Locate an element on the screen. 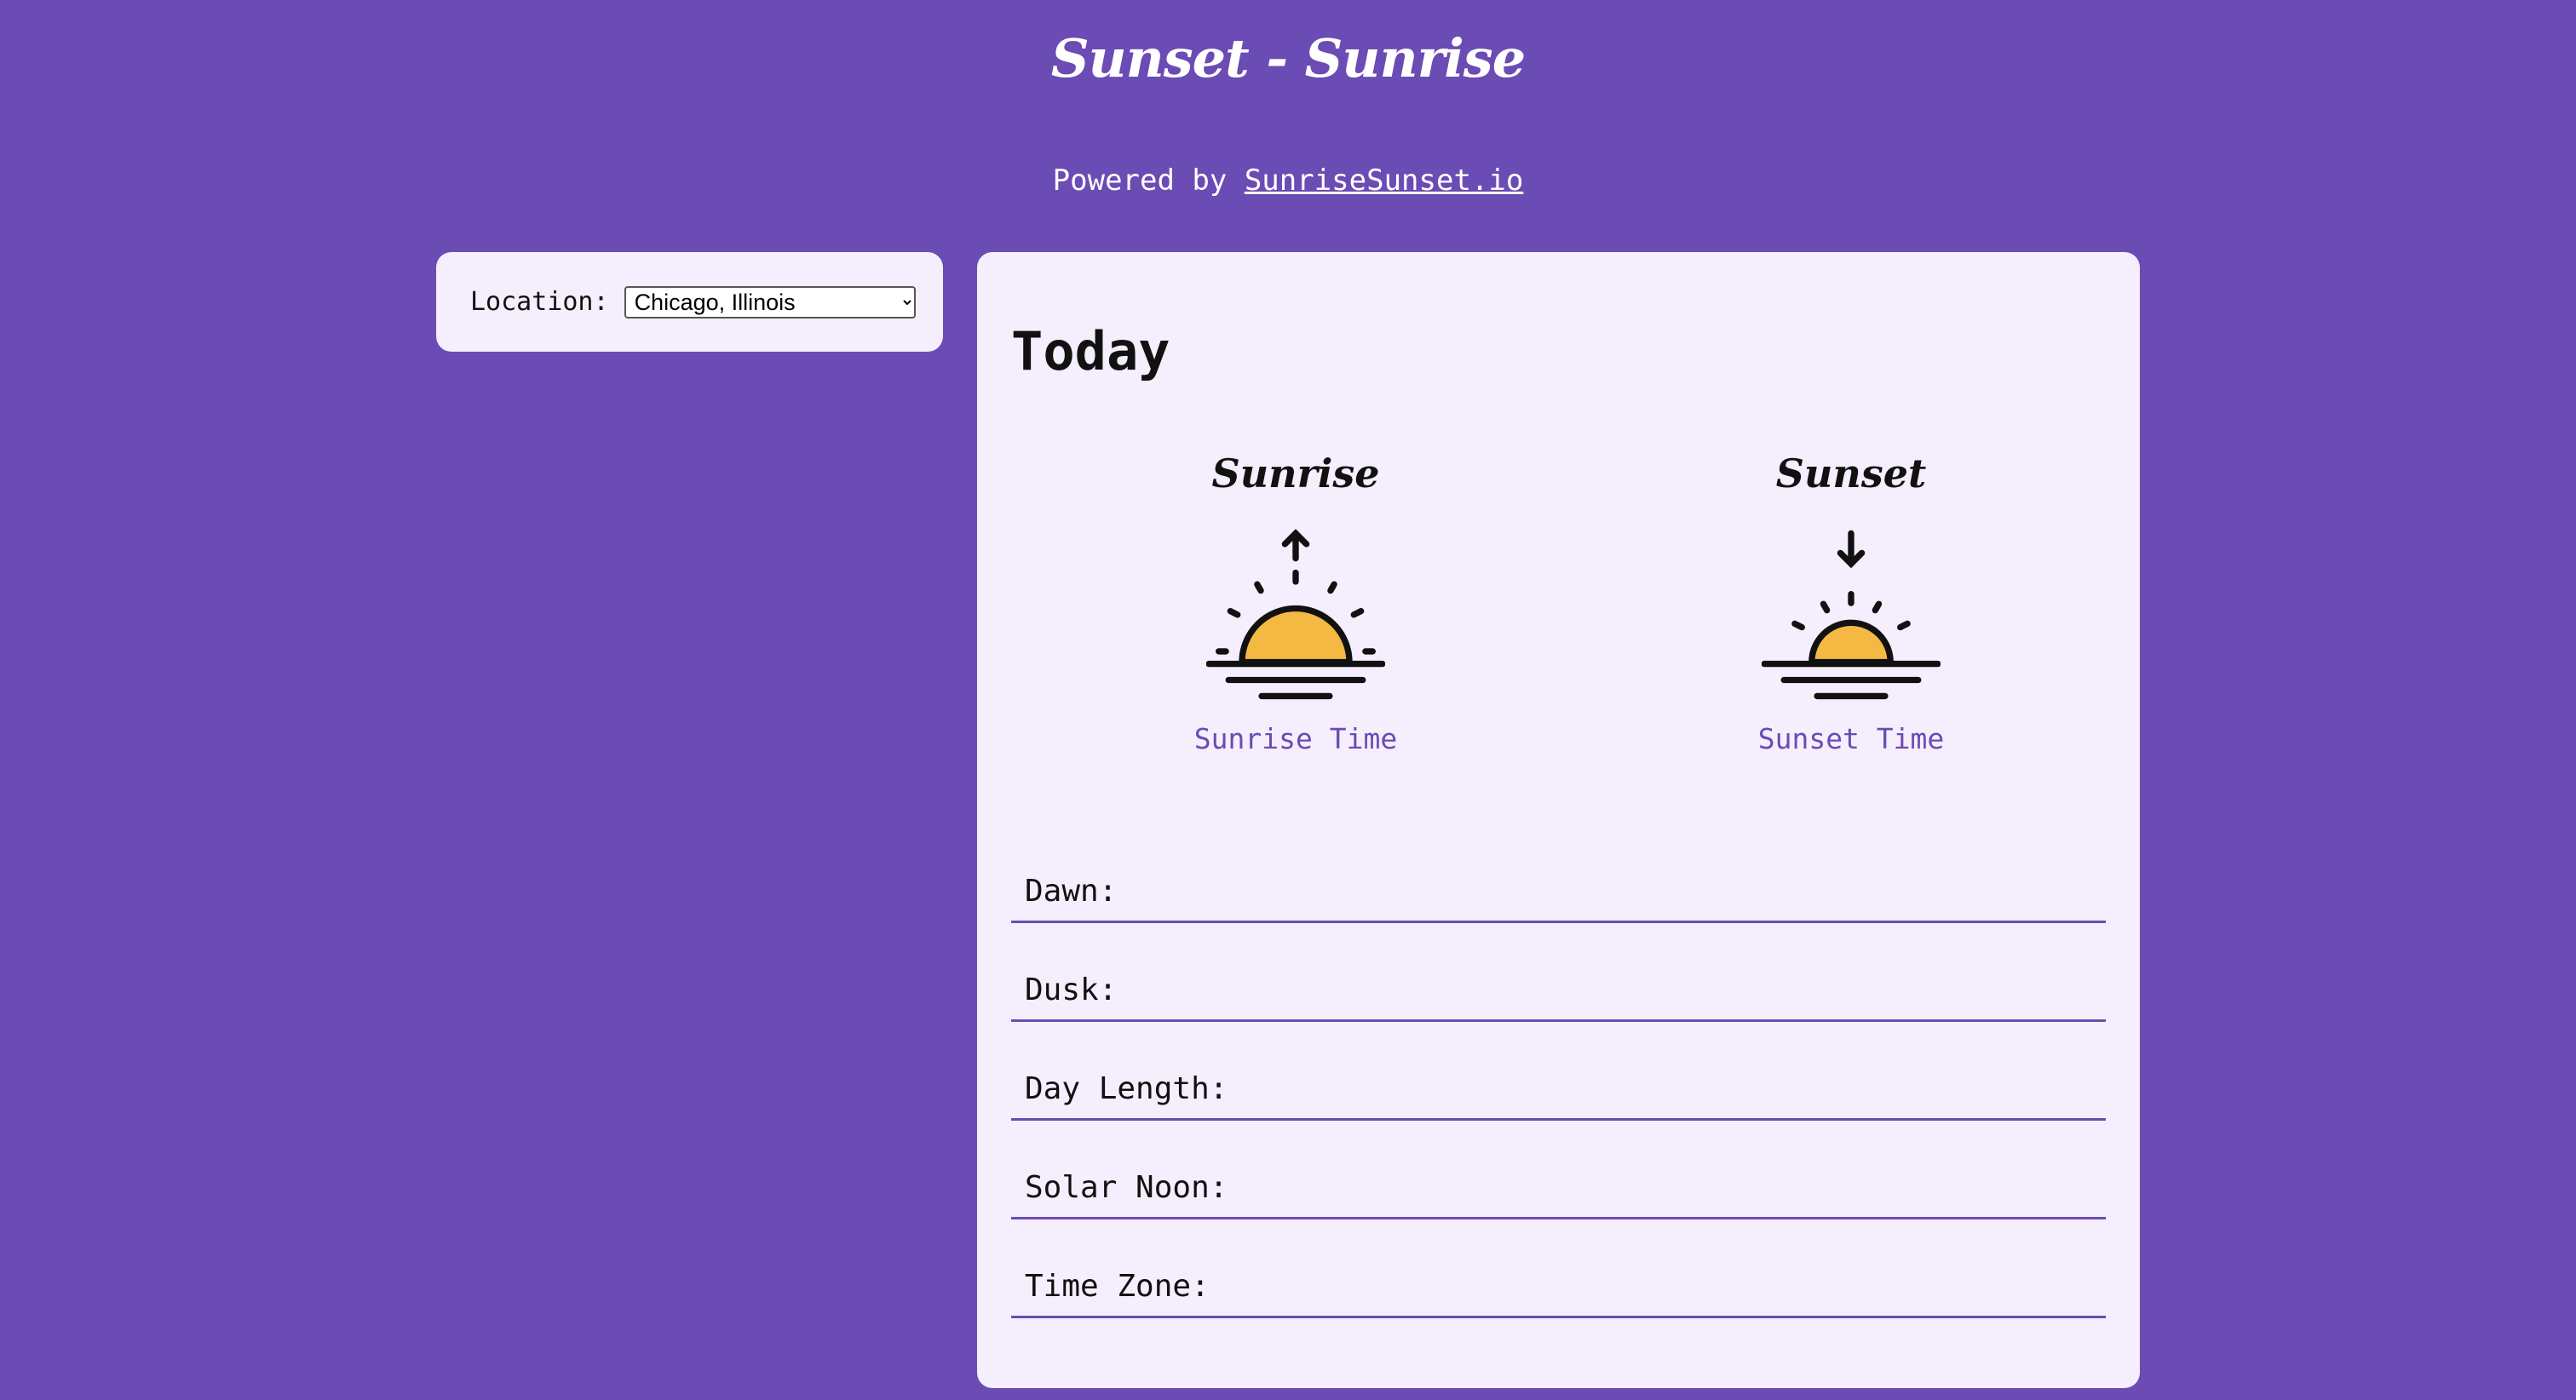  time-zone-label: Time Zone: is located at coordinates (1118, 1286).